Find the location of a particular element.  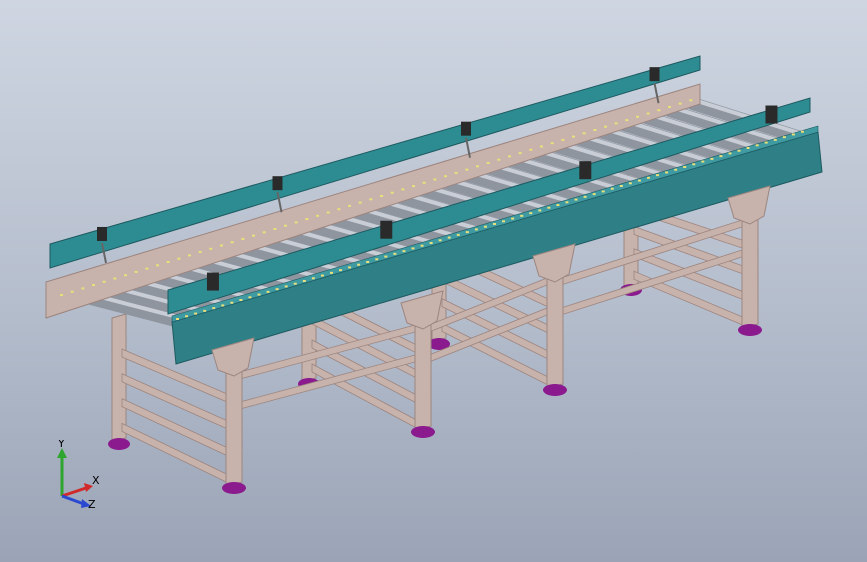

z-axis-line is located at coordinates (73, 500).